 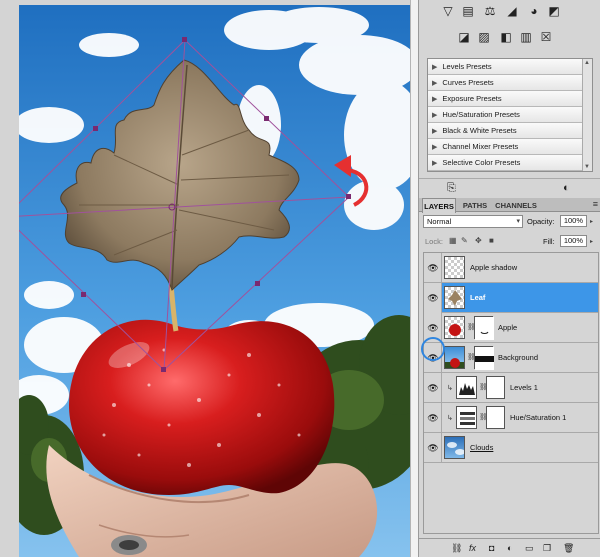 What do you see at coordinates (529, 548) in the screenshot?
I see `new-group-icon: ▭` at bounding box center [529, 548].